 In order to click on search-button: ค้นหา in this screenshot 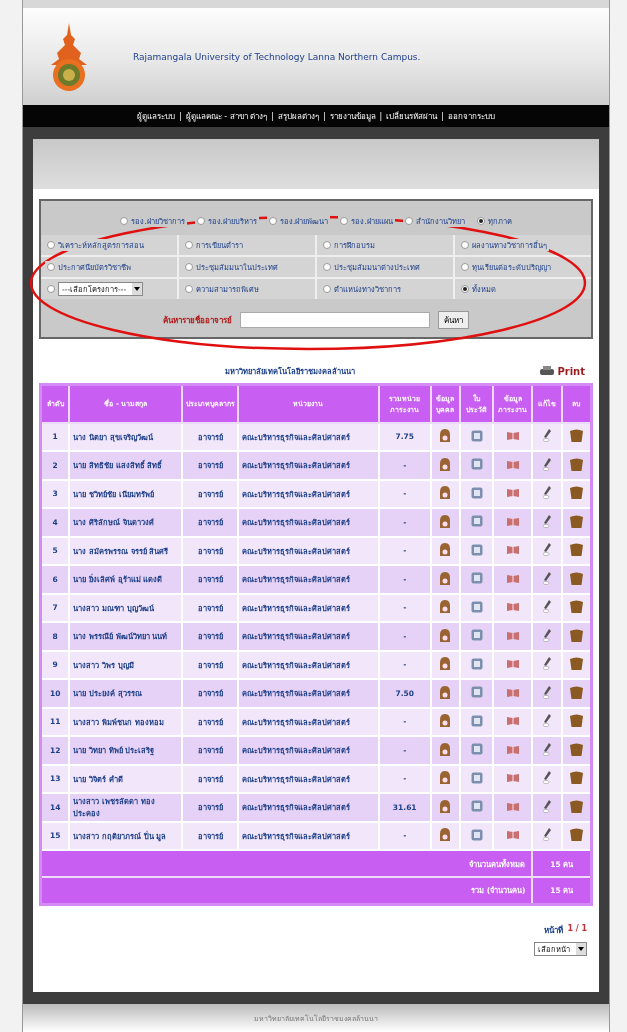, I will do `click(453, 320)`.